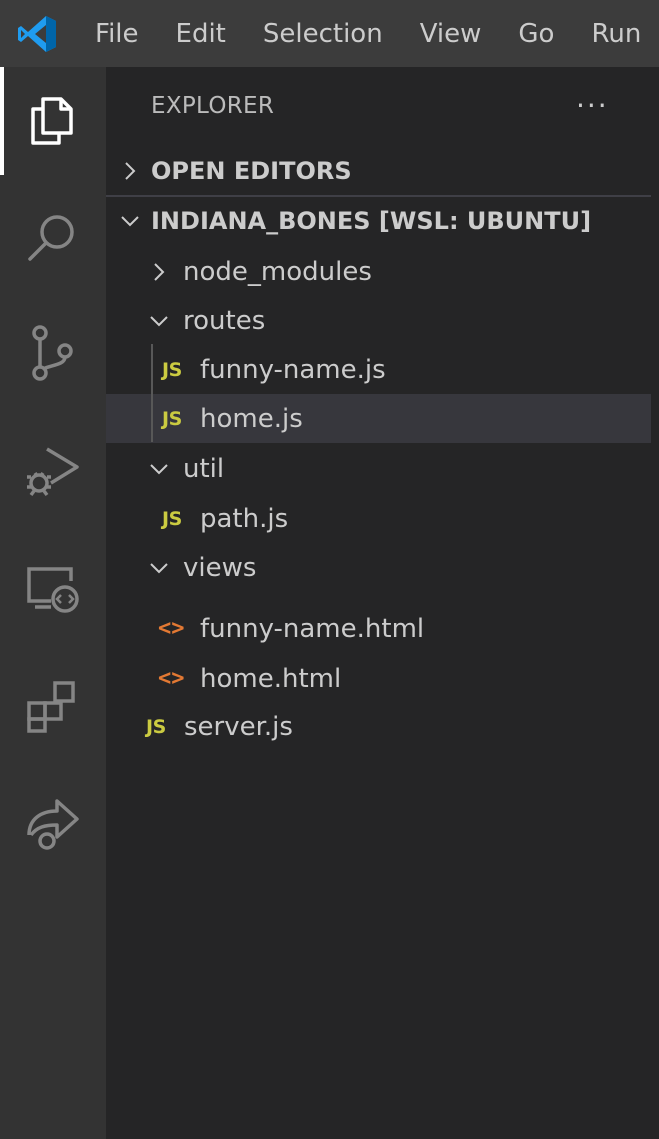  I want to click on extensions-icon, so click(52, 706).